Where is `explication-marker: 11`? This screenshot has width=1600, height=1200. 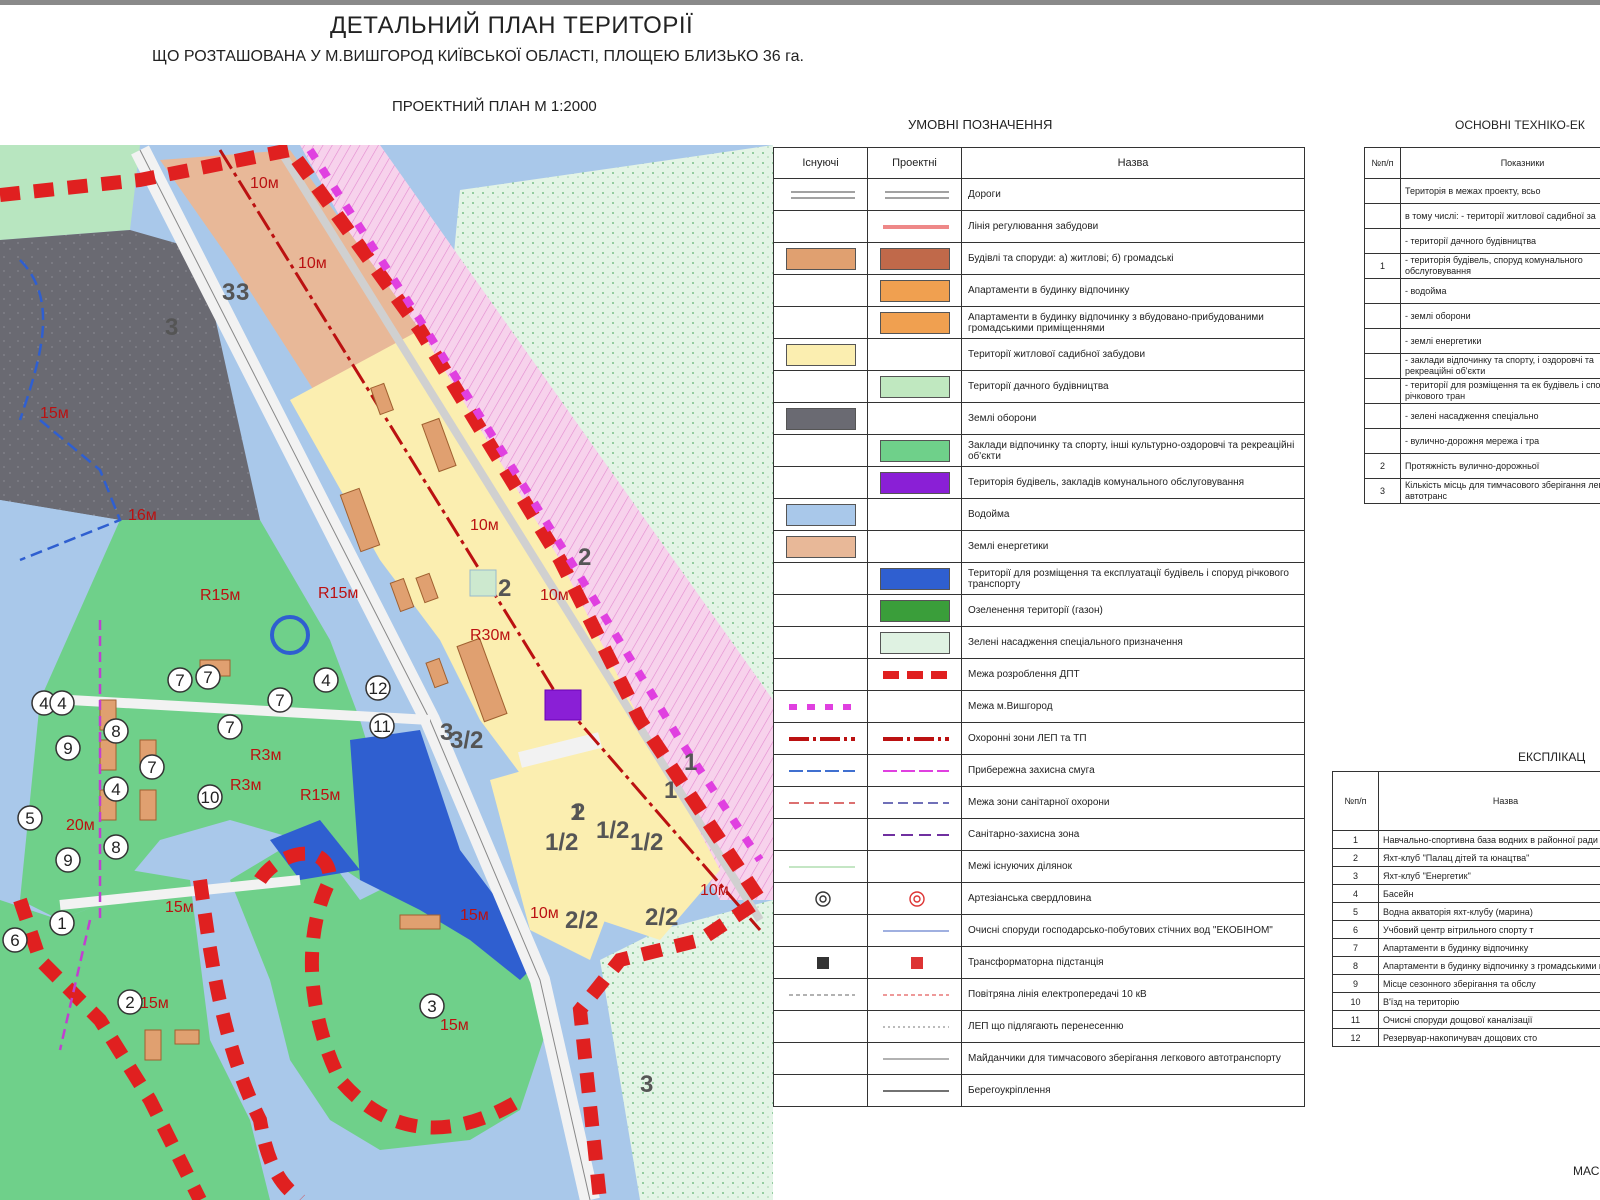
explication-marker: 11 is located at coordinates (382, 726).